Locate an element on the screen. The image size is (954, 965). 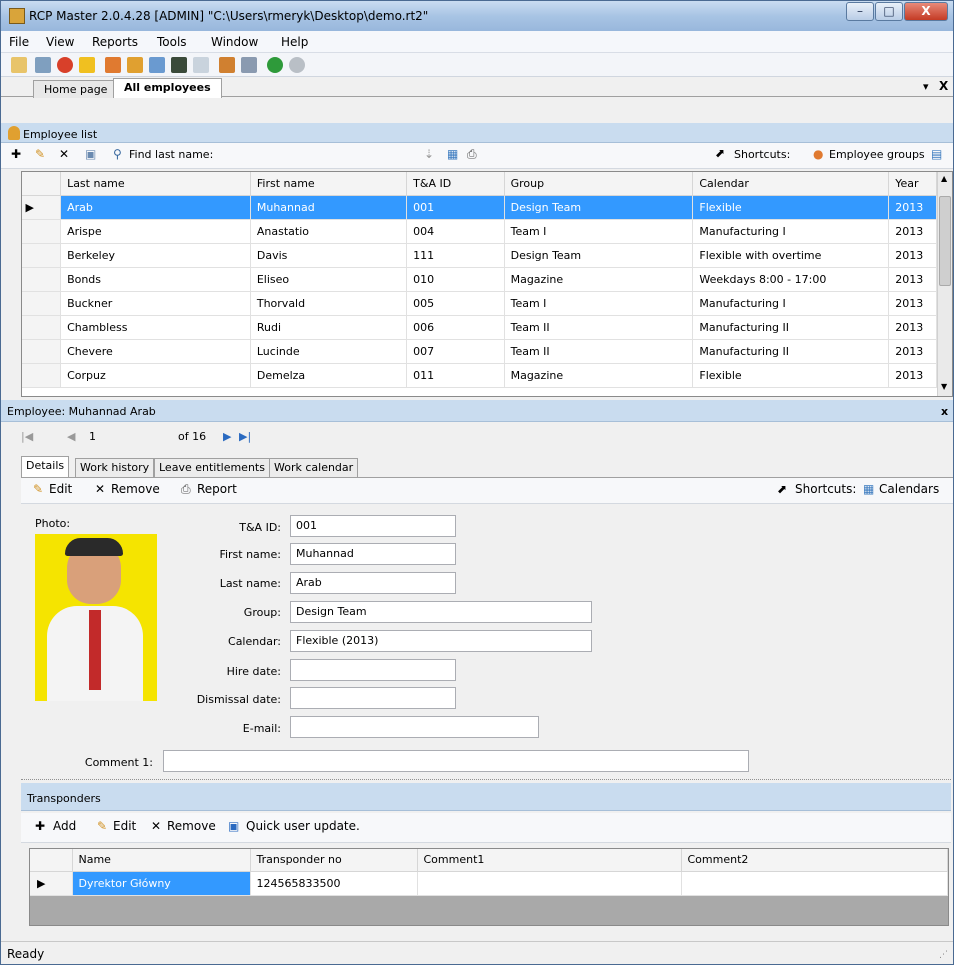
cell-ta-id: 011 is located at coordinates (455, 375).